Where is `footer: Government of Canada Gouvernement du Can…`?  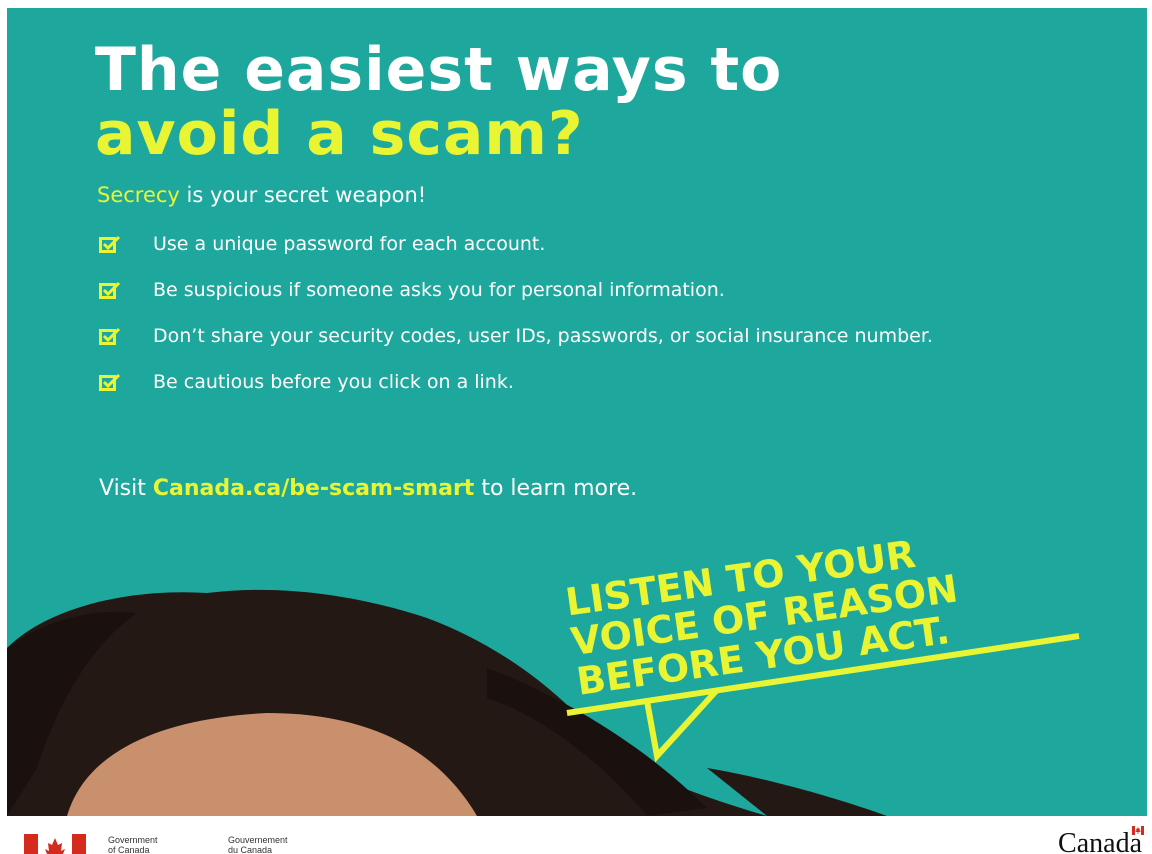
footer: Government of Canada Gouvernement du Can… is located at coordinates (576, 835).